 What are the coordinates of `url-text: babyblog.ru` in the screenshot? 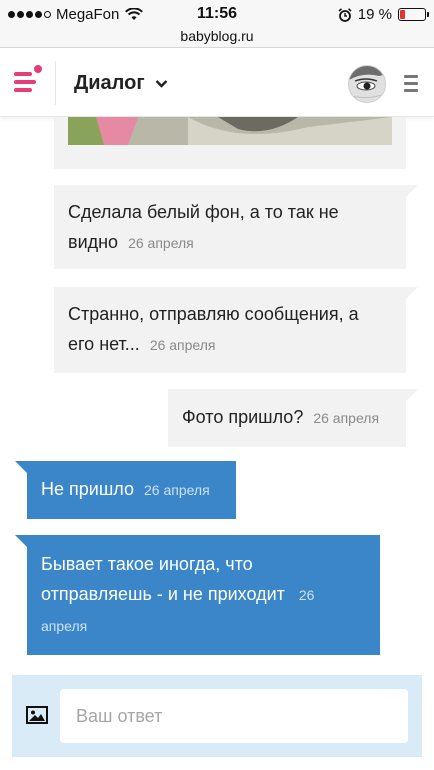 It's located at (217, 36).